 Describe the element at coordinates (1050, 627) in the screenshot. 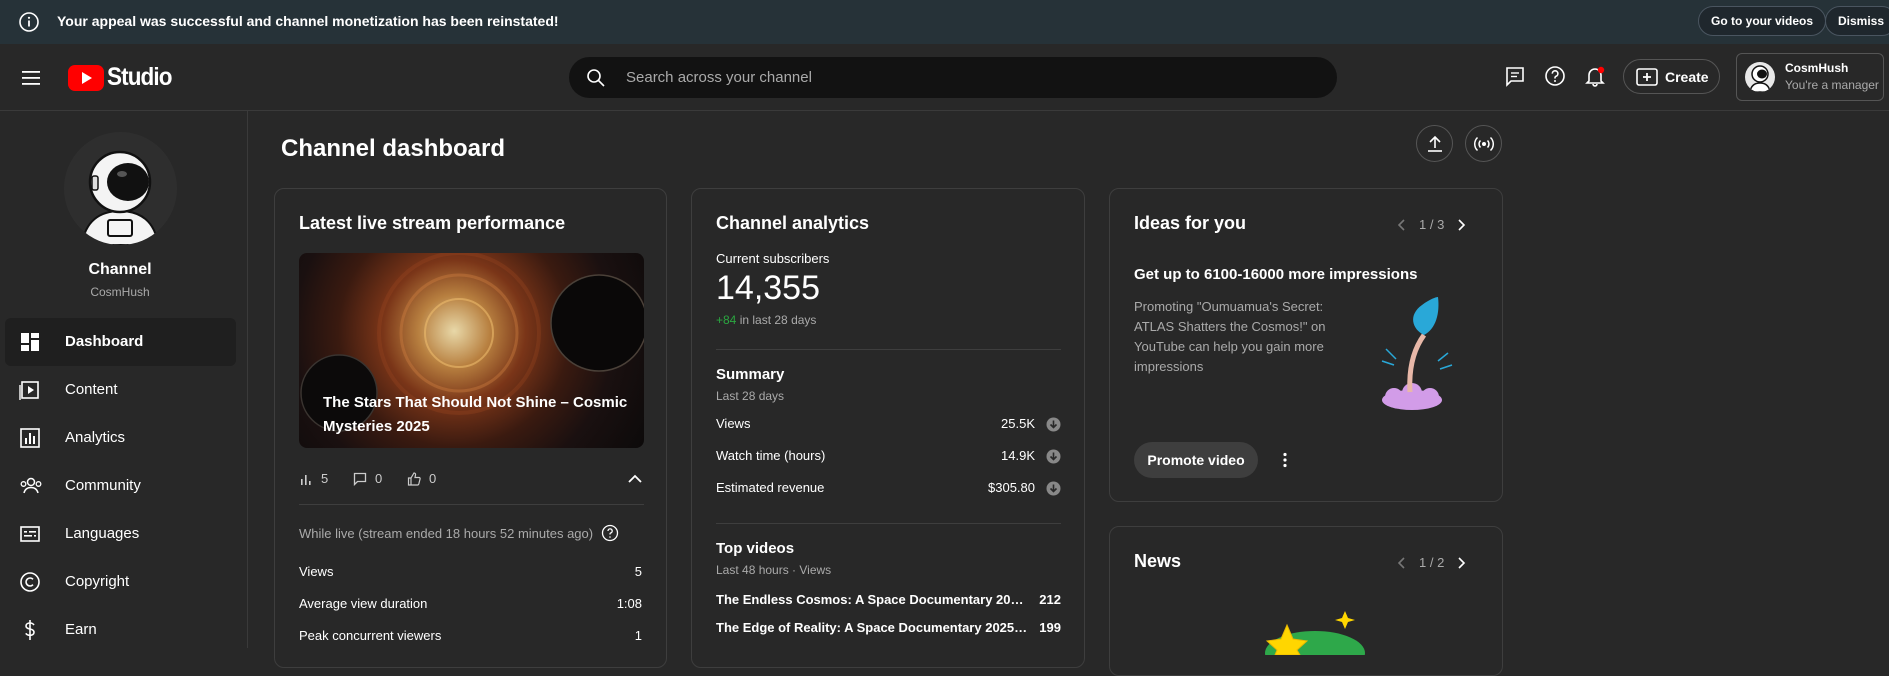

I see `top-video-views: 199` at that location.